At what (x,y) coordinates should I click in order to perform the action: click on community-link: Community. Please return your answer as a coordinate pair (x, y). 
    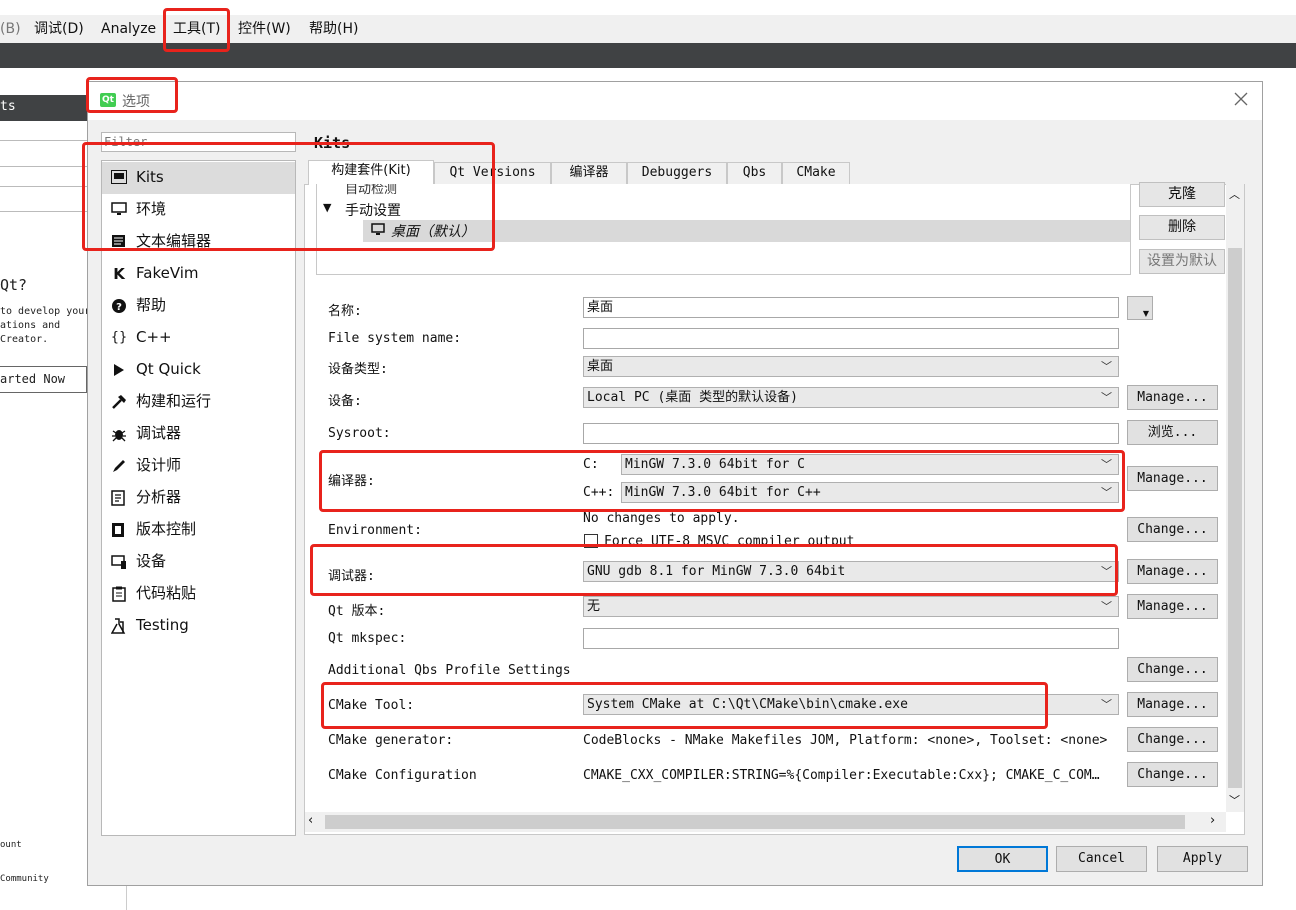
    Looking at the image, I should click on (24, 879).